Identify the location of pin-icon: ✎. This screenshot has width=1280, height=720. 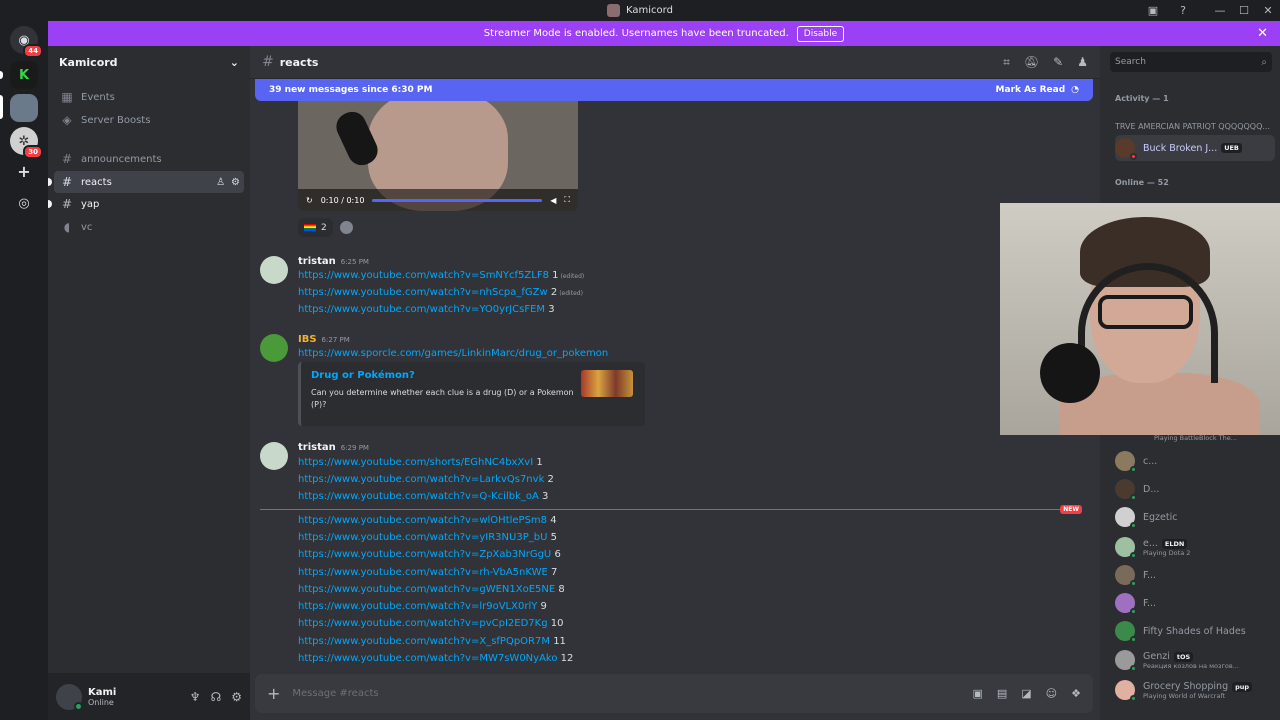
(1058, 62).